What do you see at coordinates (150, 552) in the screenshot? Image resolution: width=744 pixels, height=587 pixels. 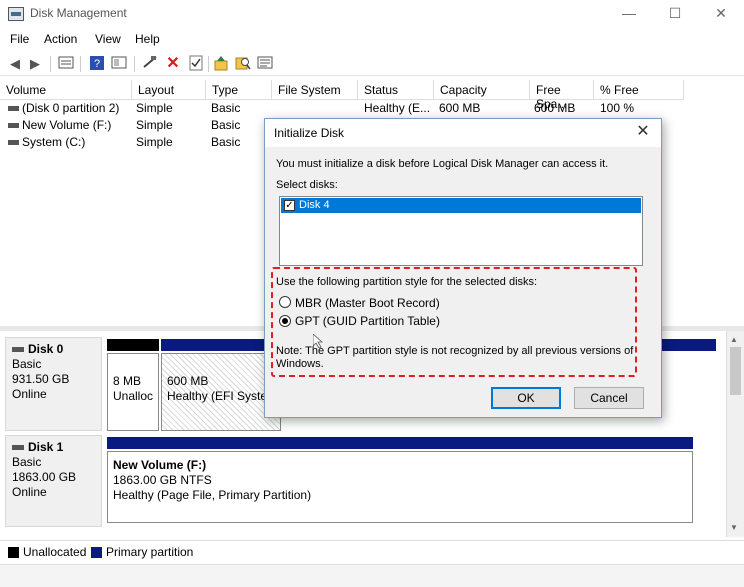 I see `legend-label-primary: Primary partition` at bounding box center [150, 552].